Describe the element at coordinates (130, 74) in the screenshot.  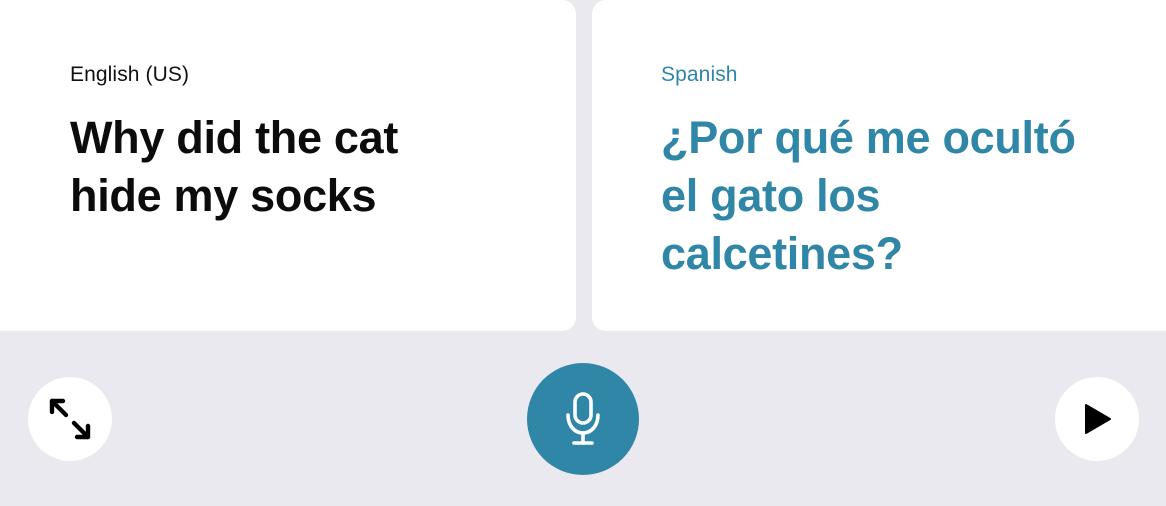
I see `source-language-label: English (US)` at that location.